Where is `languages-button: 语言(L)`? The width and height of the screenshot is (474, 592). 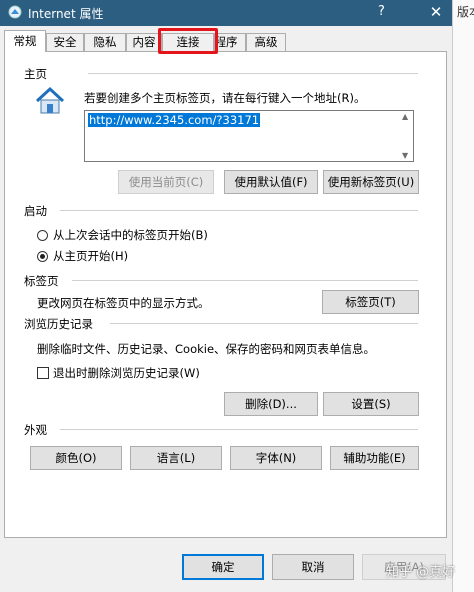
languages-button: 语言(L) is located at coordinates (176, 458).